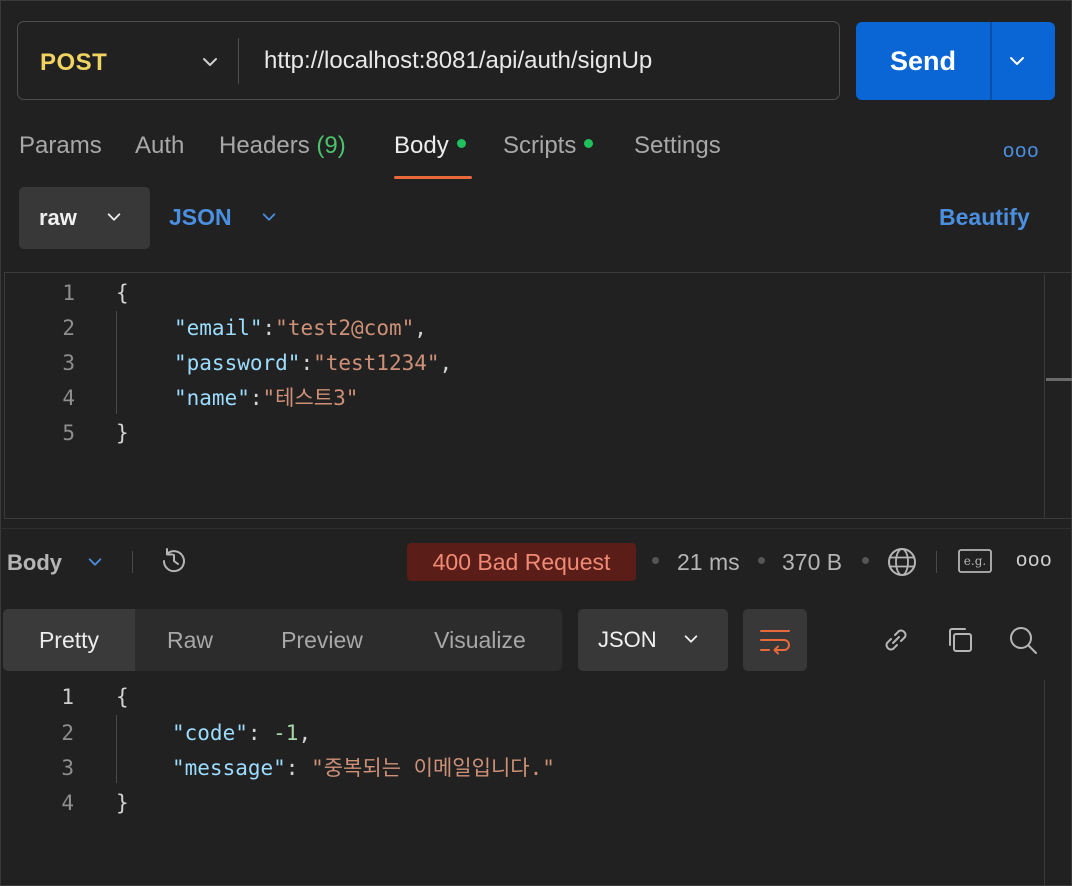  Describe the element at coordinates (433, 768) in the screenshot. I see `json-value: "중복되는 이메일입니다."` at that location.